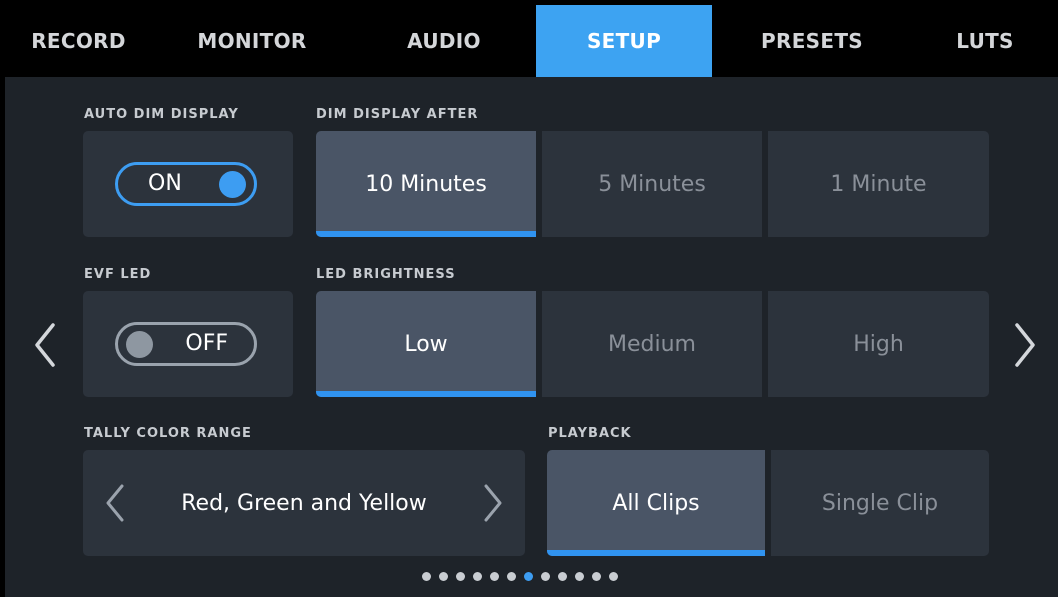 Image resolution: width=1058 pixels, height=597 pixels. Describe the element at coordinates (161, 114) in the screenshot. I see `auto-dim-display-label: AUTO DIM DISPLAY` at that location.